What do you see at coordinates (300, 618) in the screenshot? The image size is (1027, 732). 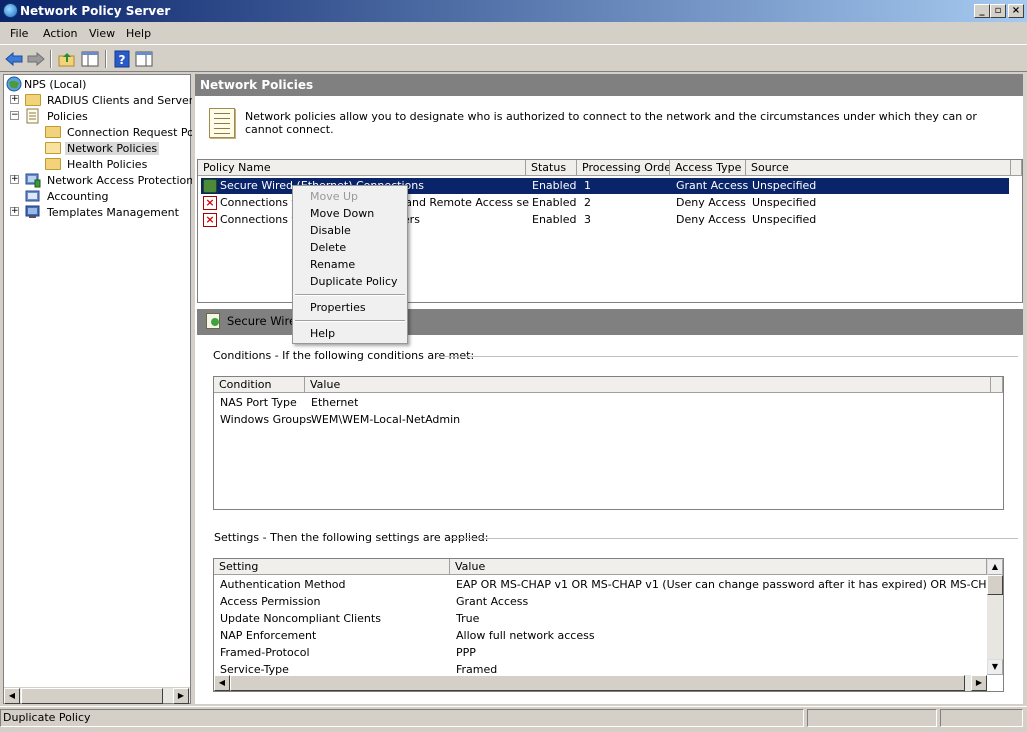 I see `setting-name: Update Noncompliant Clients` at bounding box center [300, 618].